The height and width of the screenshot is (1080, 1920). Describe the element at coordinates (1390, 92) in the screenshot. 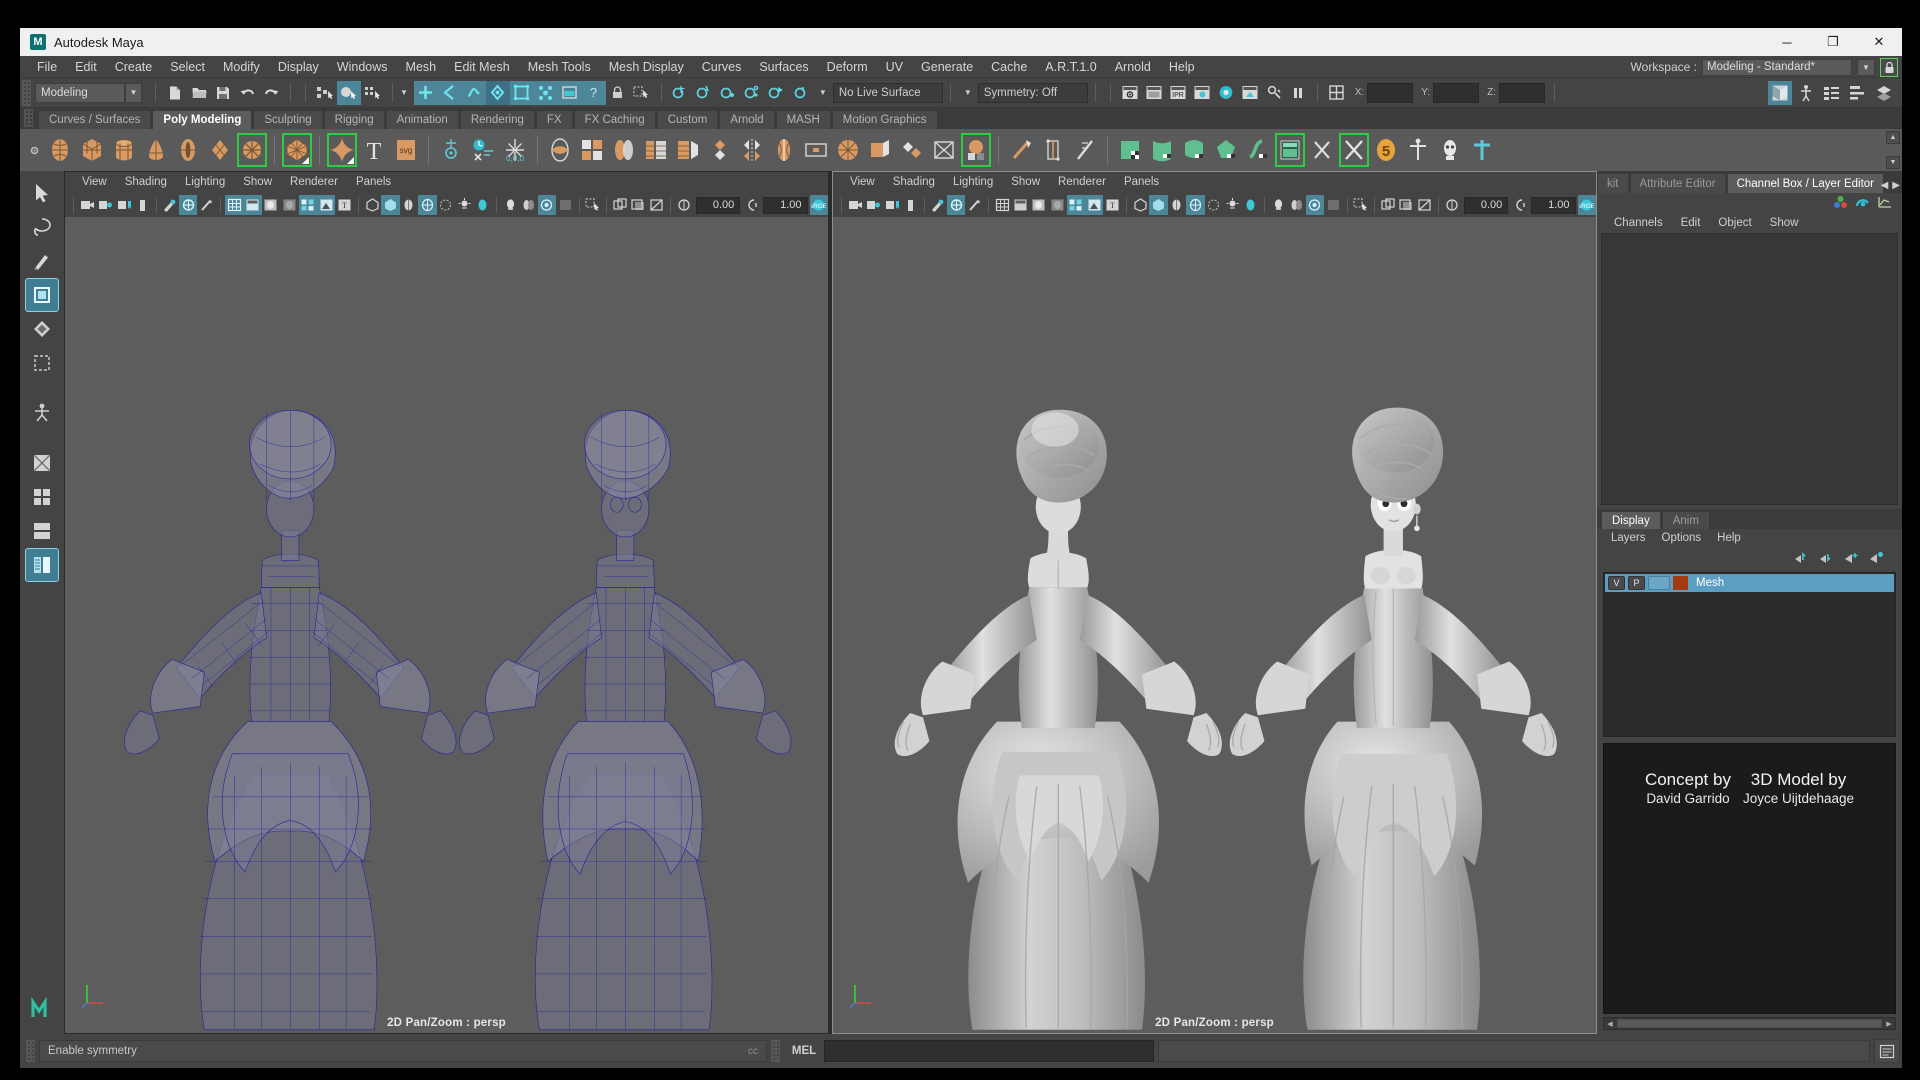

I see `coord-x-input` at that location.